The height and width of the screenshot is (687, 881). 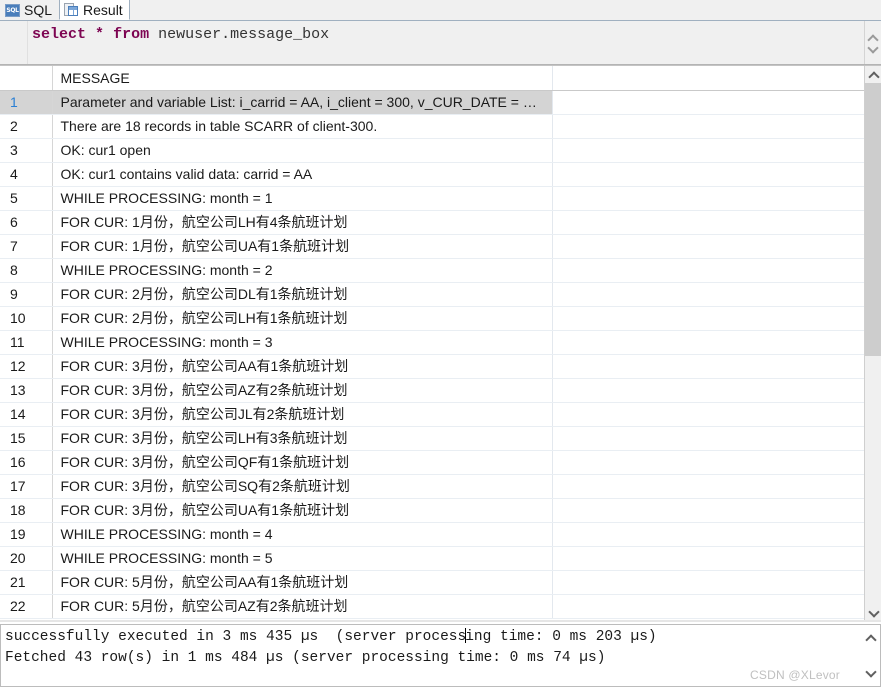 What do you see at coordinates (870, 671) in the screenshot?
I see `output-scroll-arrow-down-icon` at bounding box center [870, 671].